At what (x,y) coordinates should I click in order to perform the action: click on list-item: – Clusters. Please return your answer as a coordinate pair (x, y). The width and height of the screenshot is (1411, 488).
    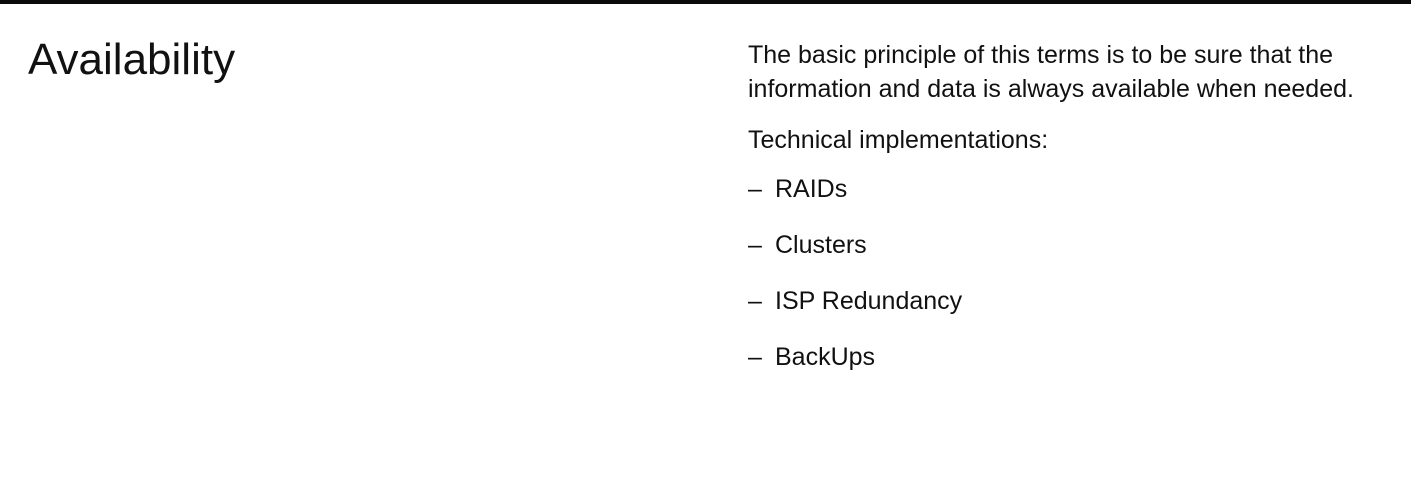
    Looking at the image, I should click on (1068, 245).